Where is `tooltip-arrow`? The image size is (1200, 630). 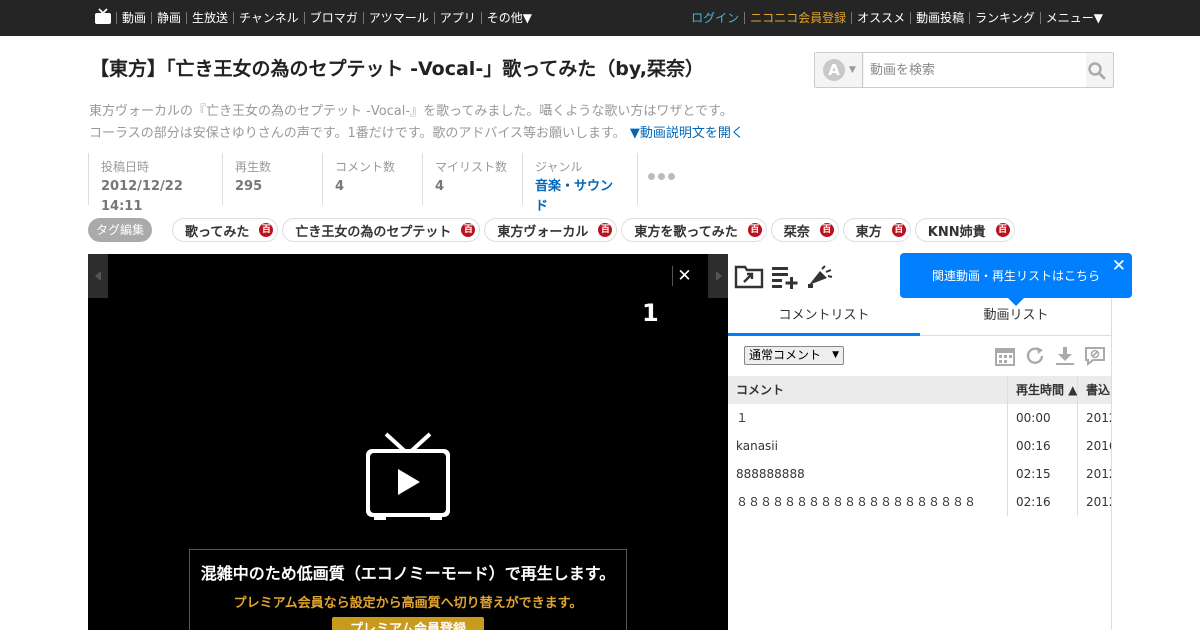 tooltip-arrow is located at coordinates (1016, 301).